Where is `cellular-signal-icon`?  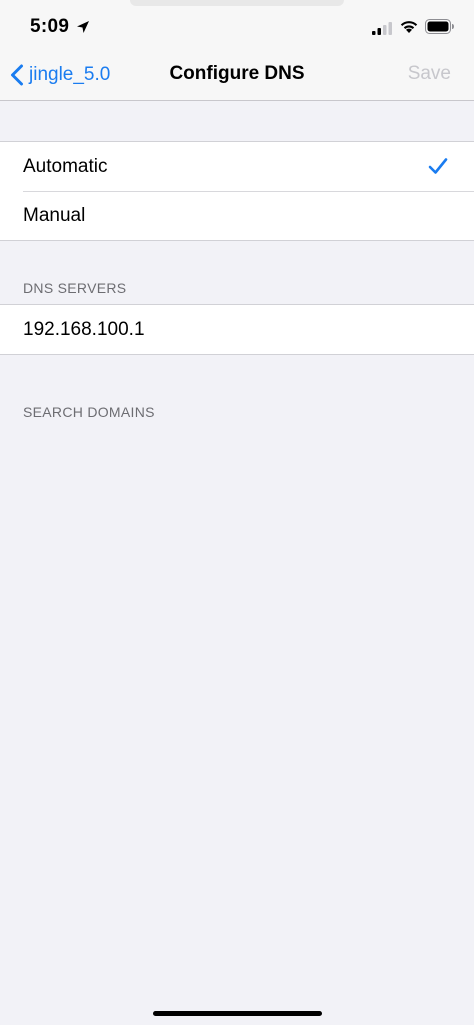 cellular-signal-icon is located at coordinates (382, 28).